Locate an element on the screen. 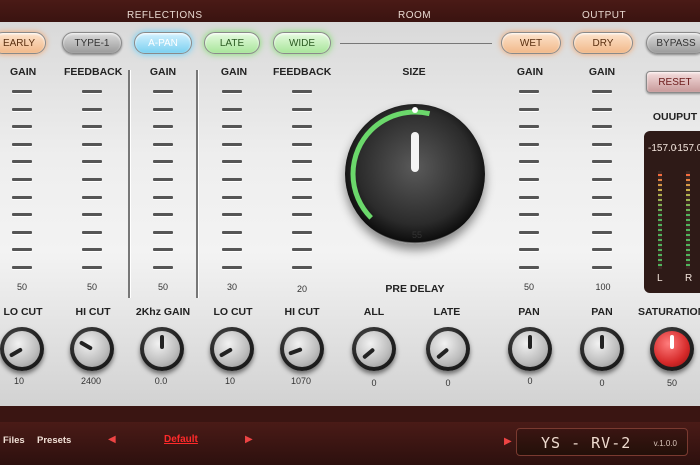  knob-label: ALL is located at coordinates (374, 312).